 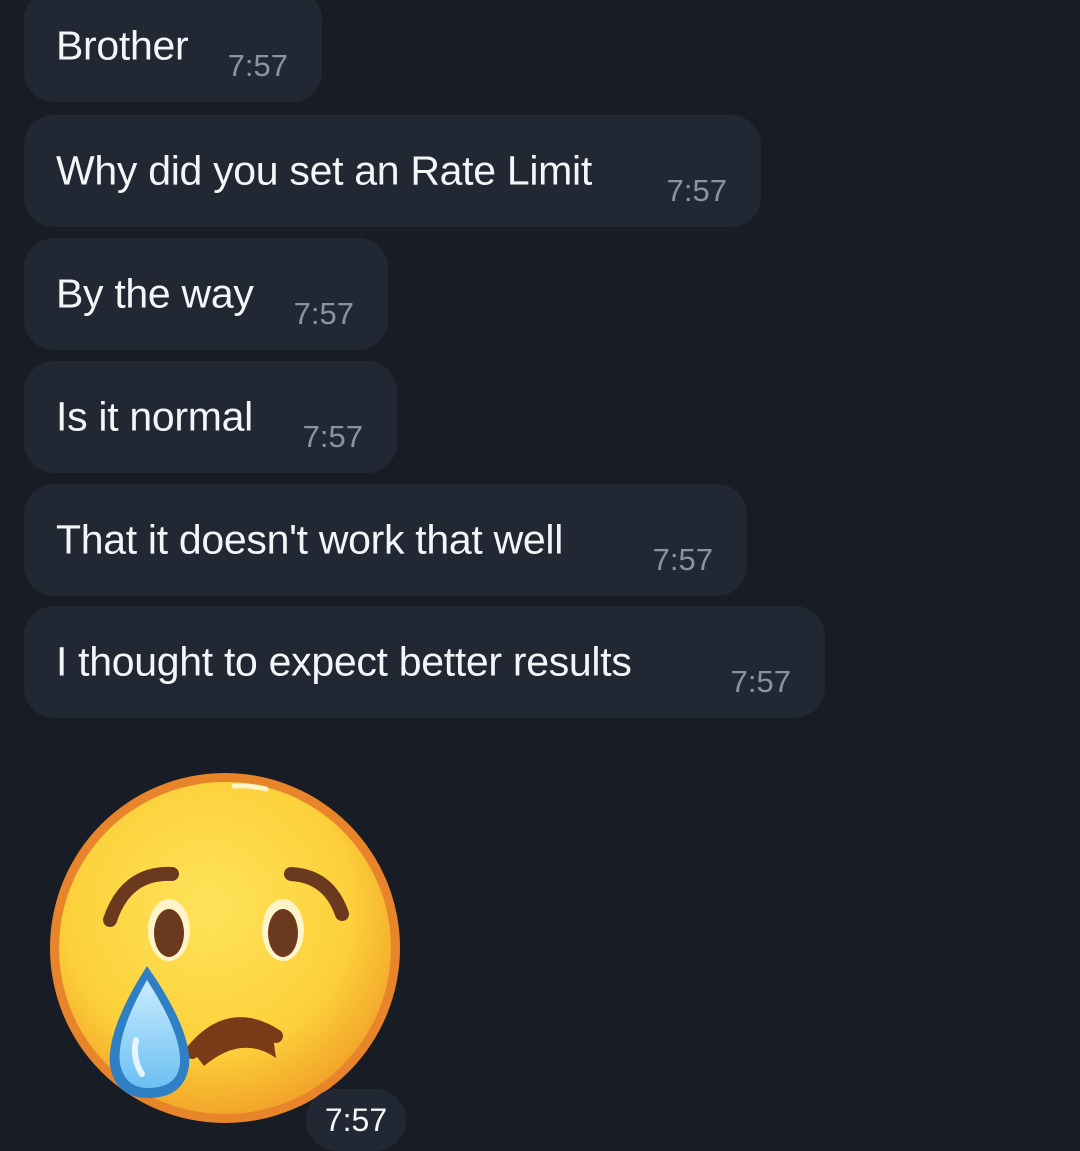 I want to click on message-text: By the way, so click(x=155, y=293).